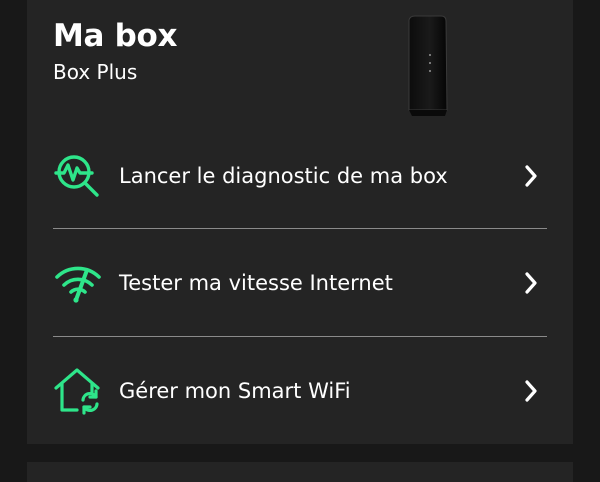 This screenshot has width=600, height=482. I want to click on menu-label-speed-test: Tester ma vitesse Internet, so click(256, 283).